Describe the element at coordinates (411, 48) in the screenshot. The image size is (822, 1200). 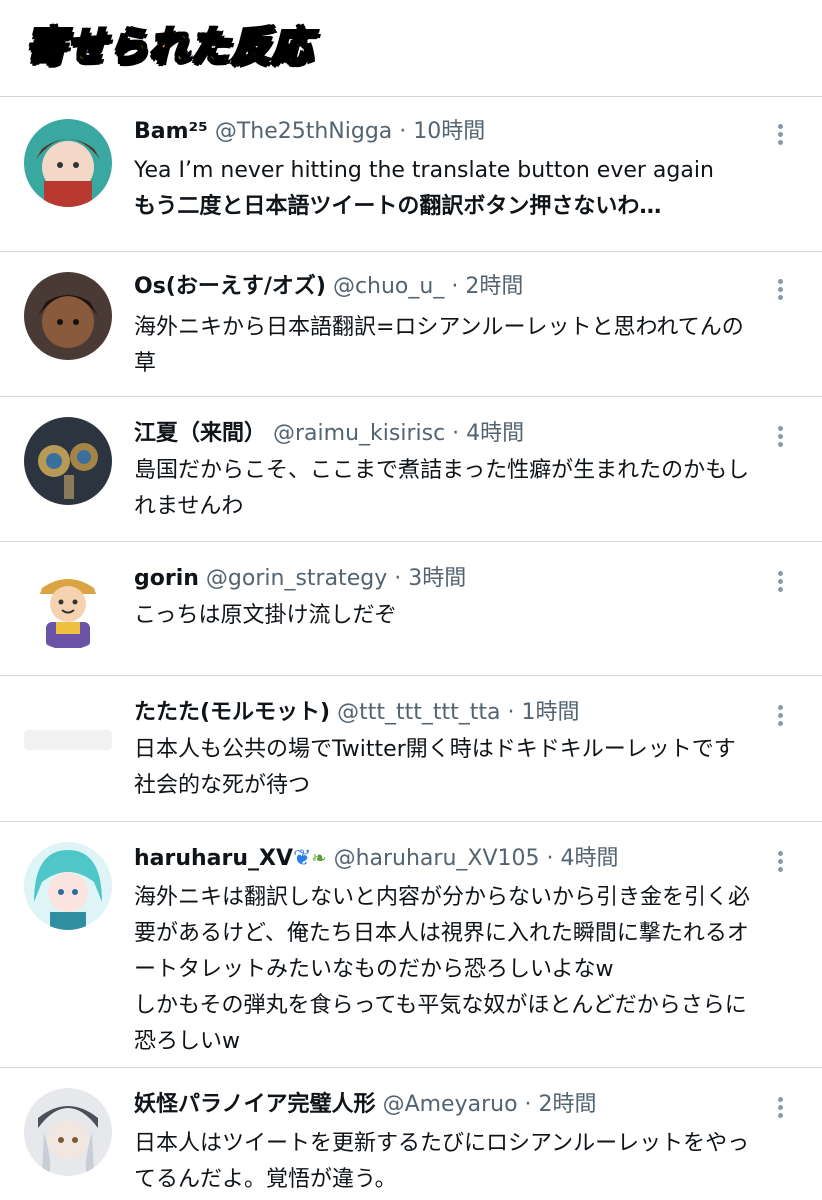
I see `title-banner: 寄せられた反応` at that location.